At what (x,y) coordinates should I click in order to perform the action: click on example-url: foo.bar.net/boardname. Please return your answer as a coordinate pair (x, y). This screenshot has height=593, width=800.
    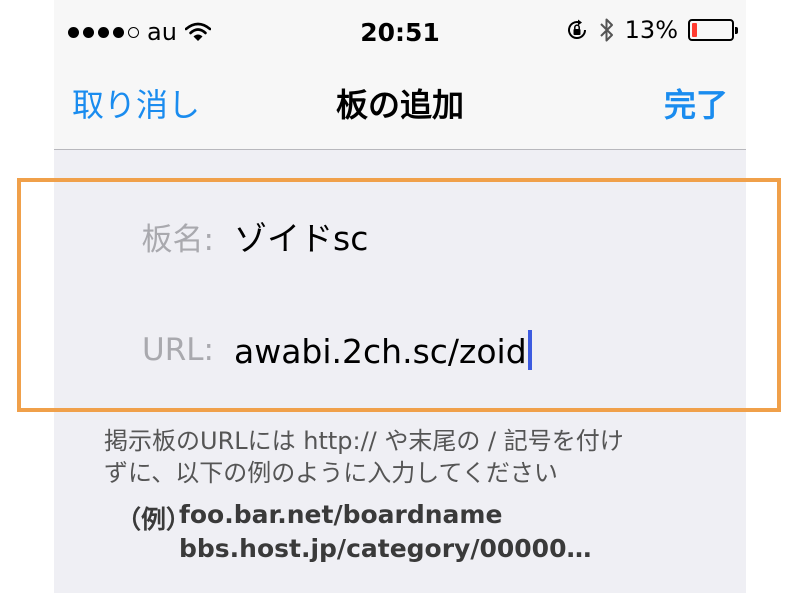
    Looking at the image, I should click on (341, 514).